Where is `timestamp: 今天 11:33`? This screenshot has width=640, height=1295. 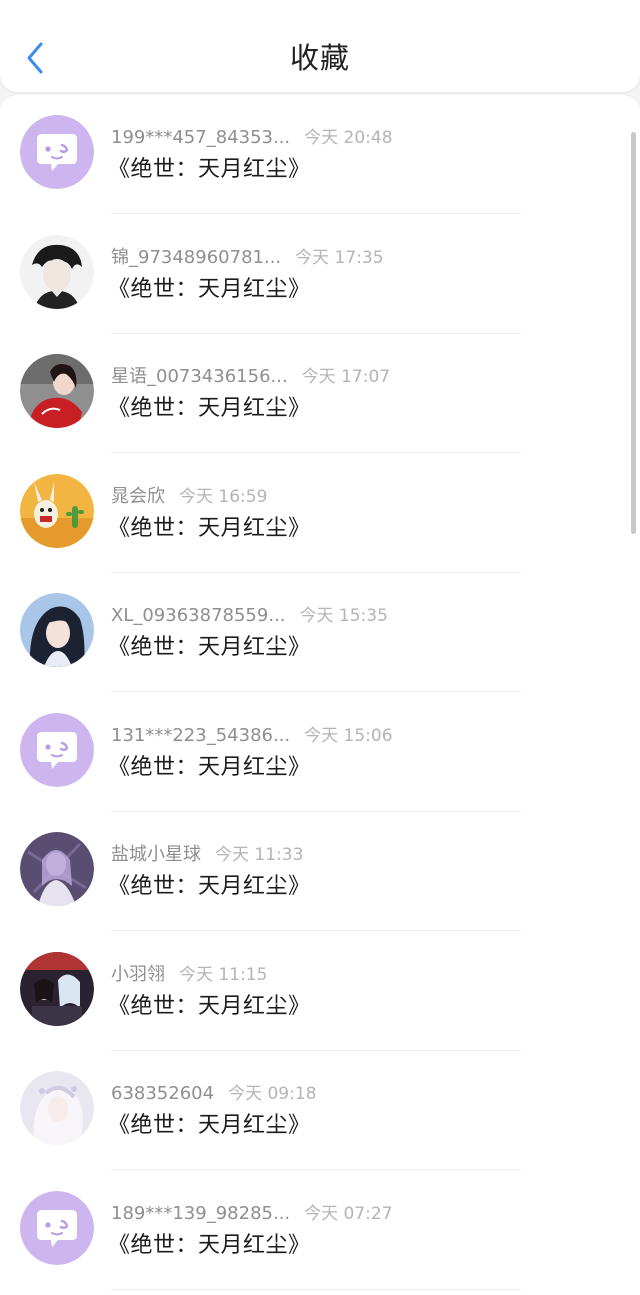
timestamp: 今天 11:33 is located at coordinates (259, 855).